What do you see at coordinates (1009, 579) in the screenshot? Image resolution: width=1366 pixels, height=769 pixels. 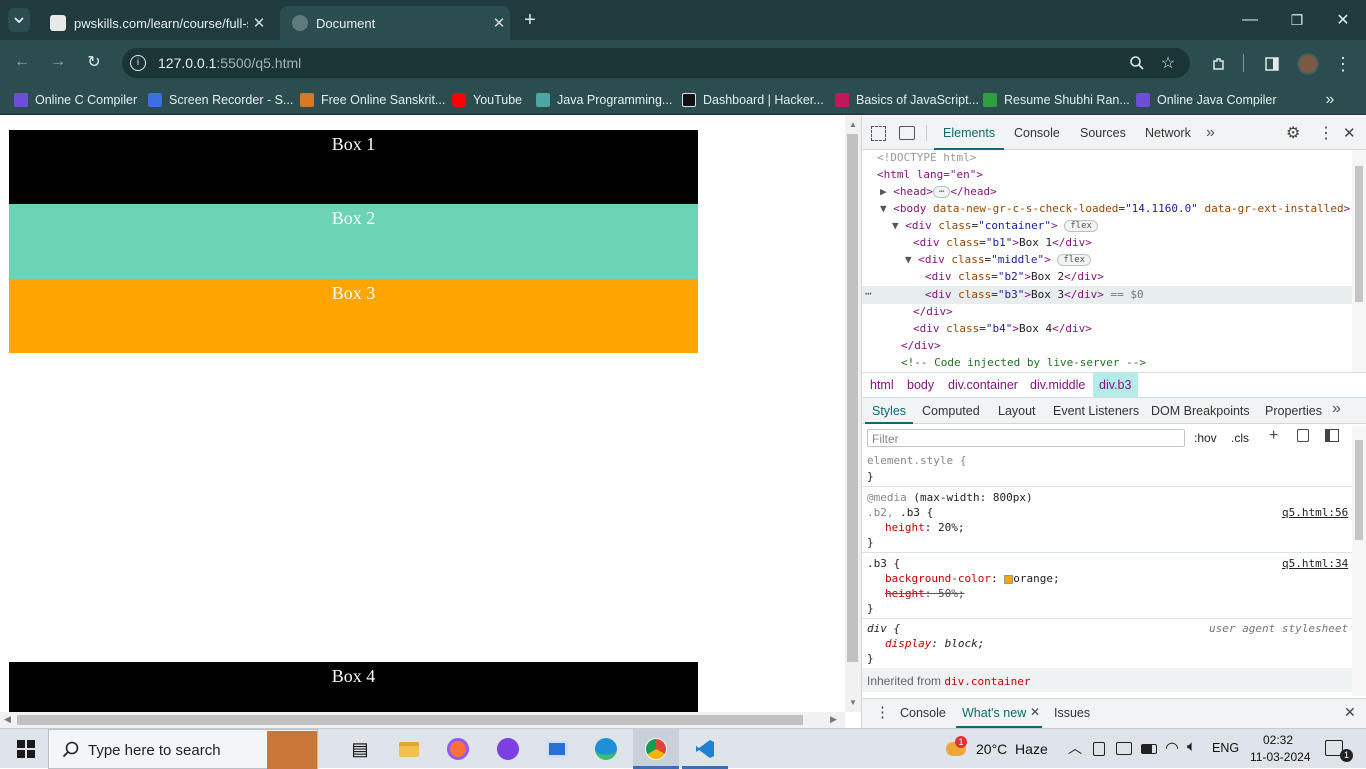 I see `color-swatch` at bounding box center [1009, 579].